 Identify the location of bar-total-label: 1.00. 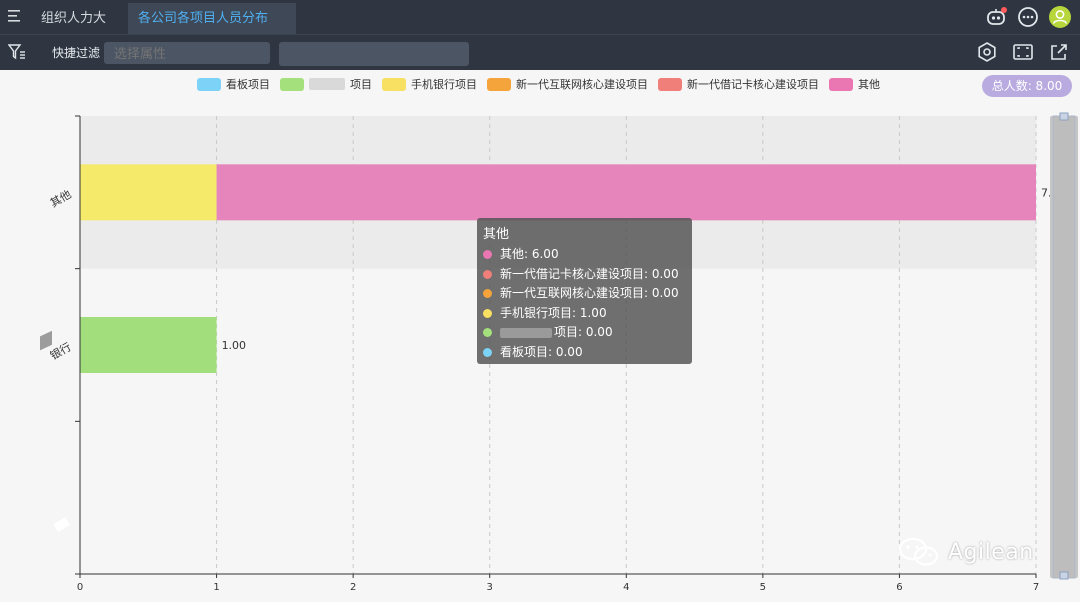
(234, 345).